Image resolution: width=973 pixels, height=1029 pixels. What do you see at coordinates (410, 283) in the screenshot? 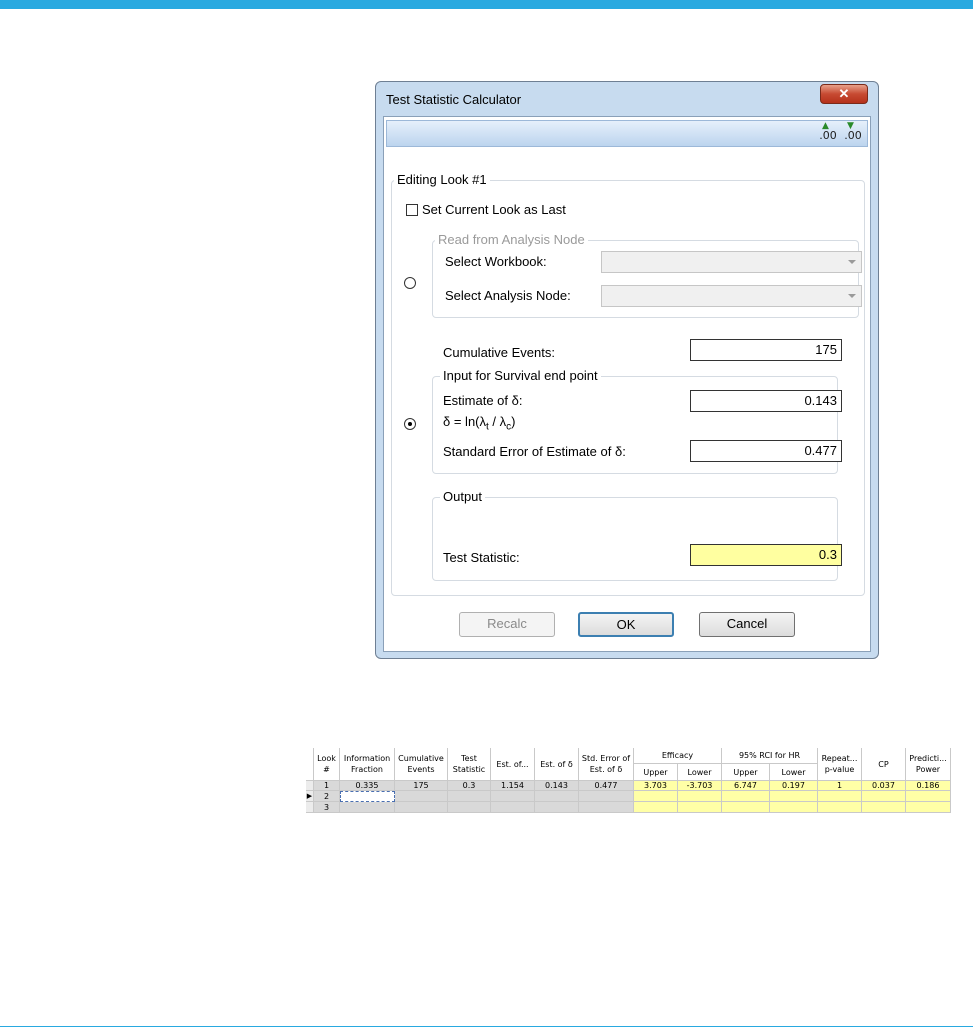
I see `read-from-analysis-node-radio` at bounding box center [410, 283].